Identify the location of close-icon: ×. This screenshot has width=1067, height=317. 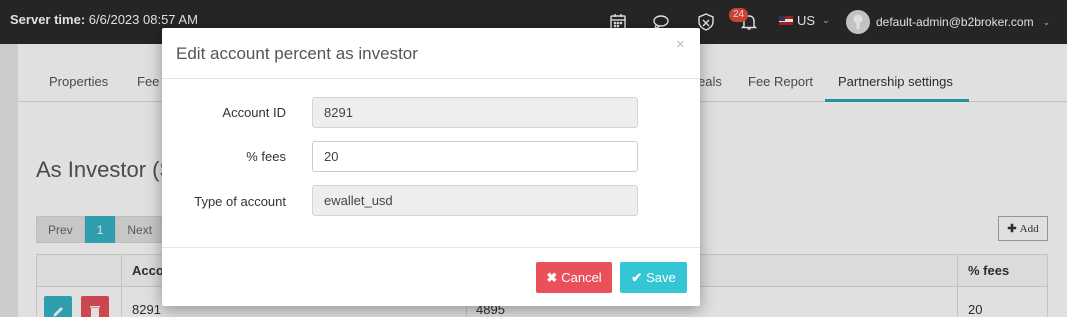
(680, 44).